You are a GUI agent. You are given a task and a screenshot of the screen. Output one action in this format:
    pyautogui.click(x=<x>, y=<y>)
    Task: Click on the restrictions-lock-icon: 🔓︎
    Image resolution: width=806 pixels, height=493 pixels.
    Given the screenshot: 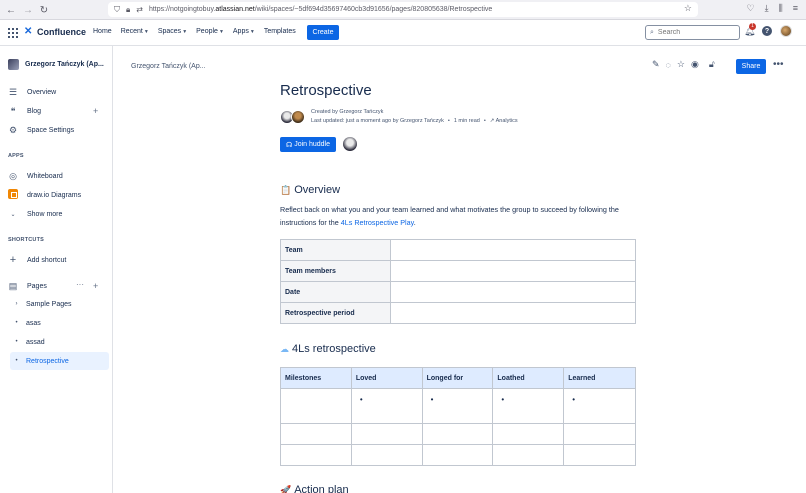 What is the action you would take?
    pyautogui.click(x=712, y=64)
    